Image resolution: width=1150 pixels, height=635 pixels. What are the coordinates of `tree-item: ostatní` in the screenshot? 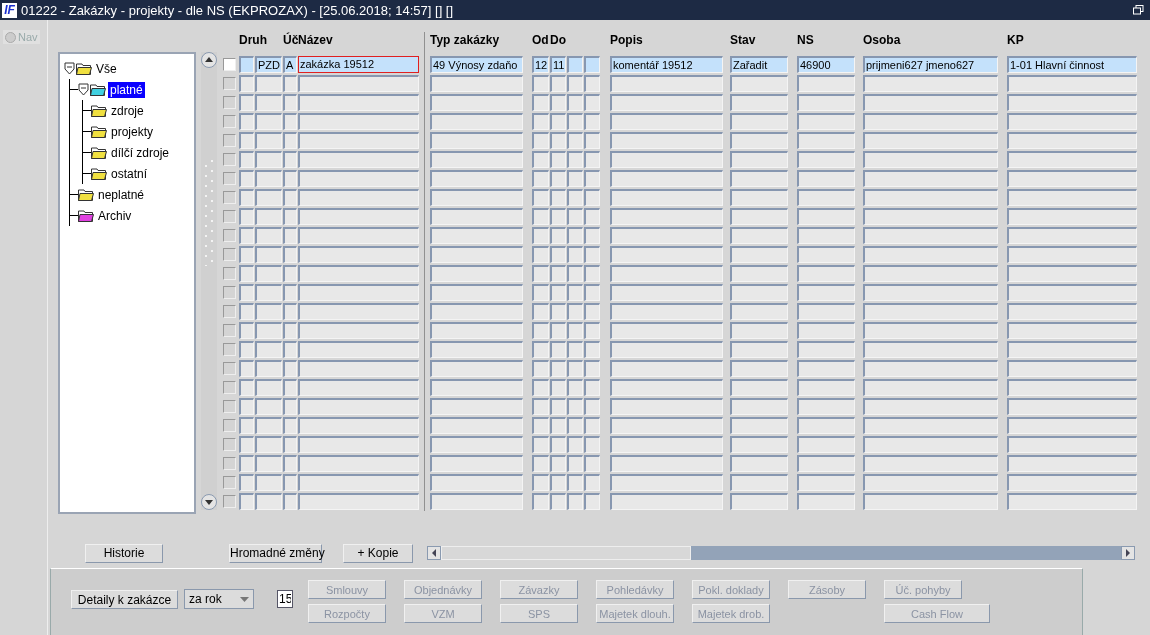 It's located at (129, 173).